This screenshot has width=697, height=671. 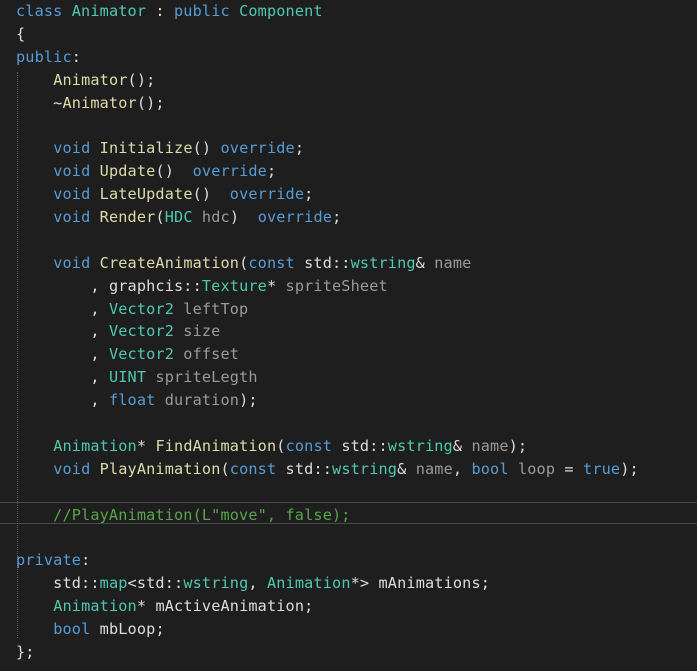 I want to click on code-line: //PlayAnimation(L"move", false);, so click(x=356, y=515).